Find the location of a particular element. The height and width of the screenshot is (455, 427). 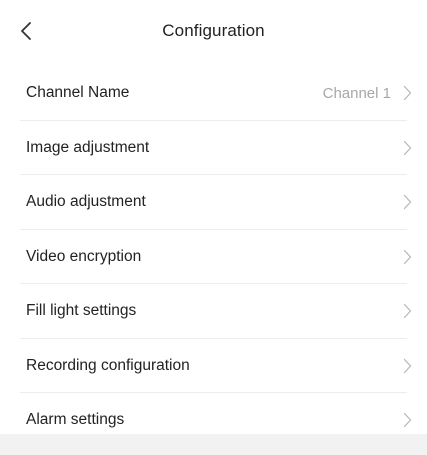

settings-item-label: Audio adjustment is located at coordinates (86, 202).